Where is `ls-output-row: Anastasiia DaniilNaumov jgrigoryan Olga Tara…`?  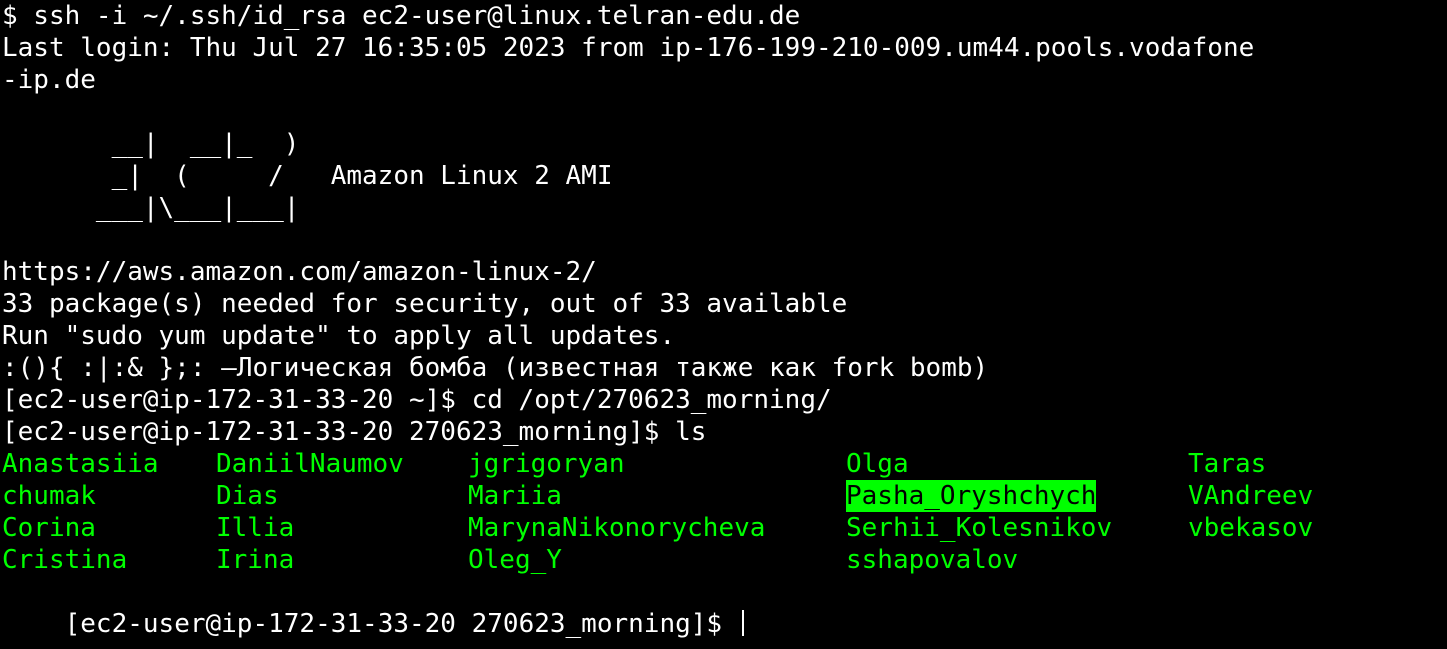 ls-output-row: Anastasiia DaniilNaumov jgrigoryan Olga Tara… is located at coordinates (724, 464).